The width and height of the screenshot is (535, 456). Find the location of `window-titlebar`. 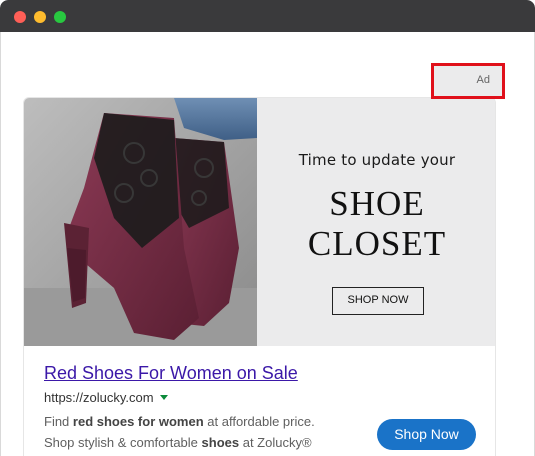

window-titlebar is located at coordinates (267, 16).